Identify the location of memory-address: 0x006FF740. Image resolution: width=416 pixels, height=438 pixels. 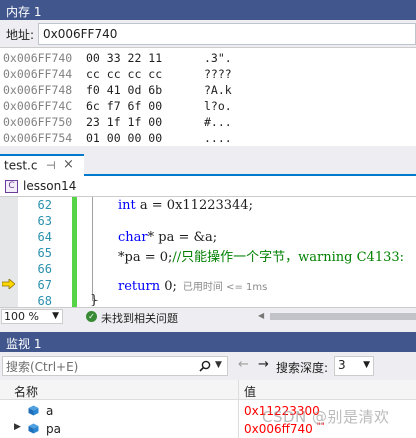
(38, 58).